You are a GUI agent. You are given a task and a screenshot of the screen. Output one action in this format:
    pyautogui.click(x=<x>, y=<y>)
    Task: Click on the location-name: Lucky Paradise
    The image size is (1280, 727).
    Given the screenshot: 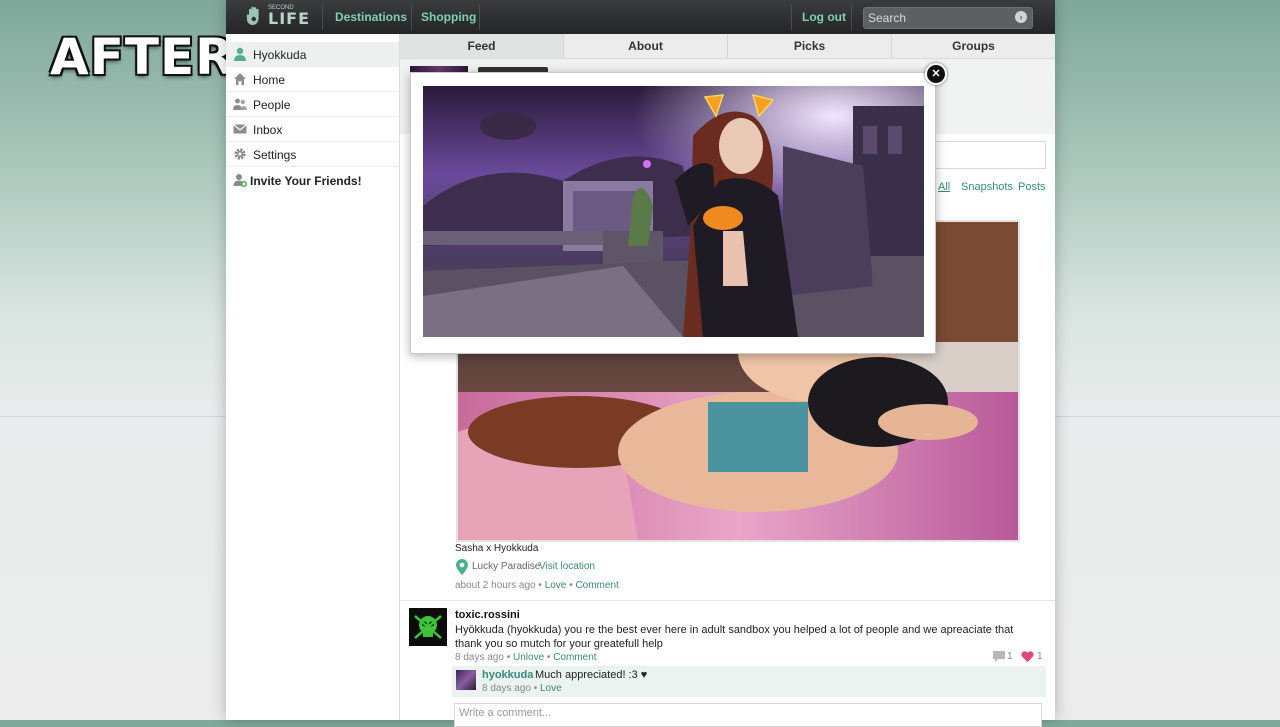 What is the action you would take?
    pyautogui.click(x=506, y=566)
    